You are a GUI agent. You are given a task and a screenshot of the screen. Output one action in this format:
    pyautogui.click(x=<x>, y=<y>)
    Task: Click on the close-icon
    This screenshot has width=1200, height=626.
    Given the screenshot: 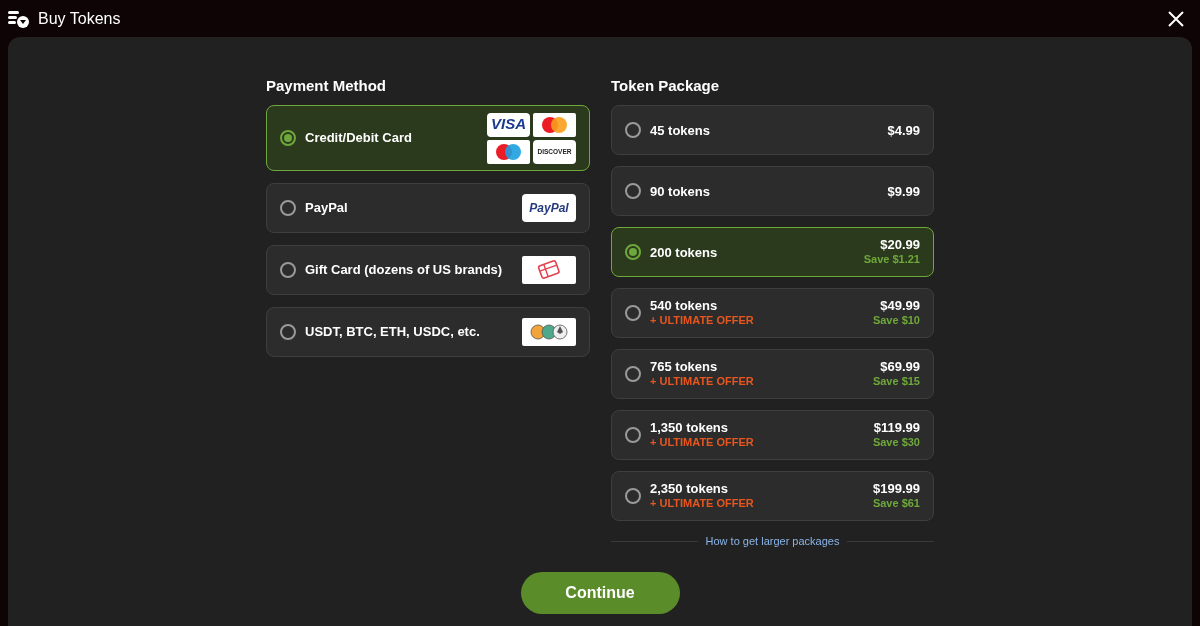 What is the action you would take?
    pyautogui.click(x=1176, y=18)
    